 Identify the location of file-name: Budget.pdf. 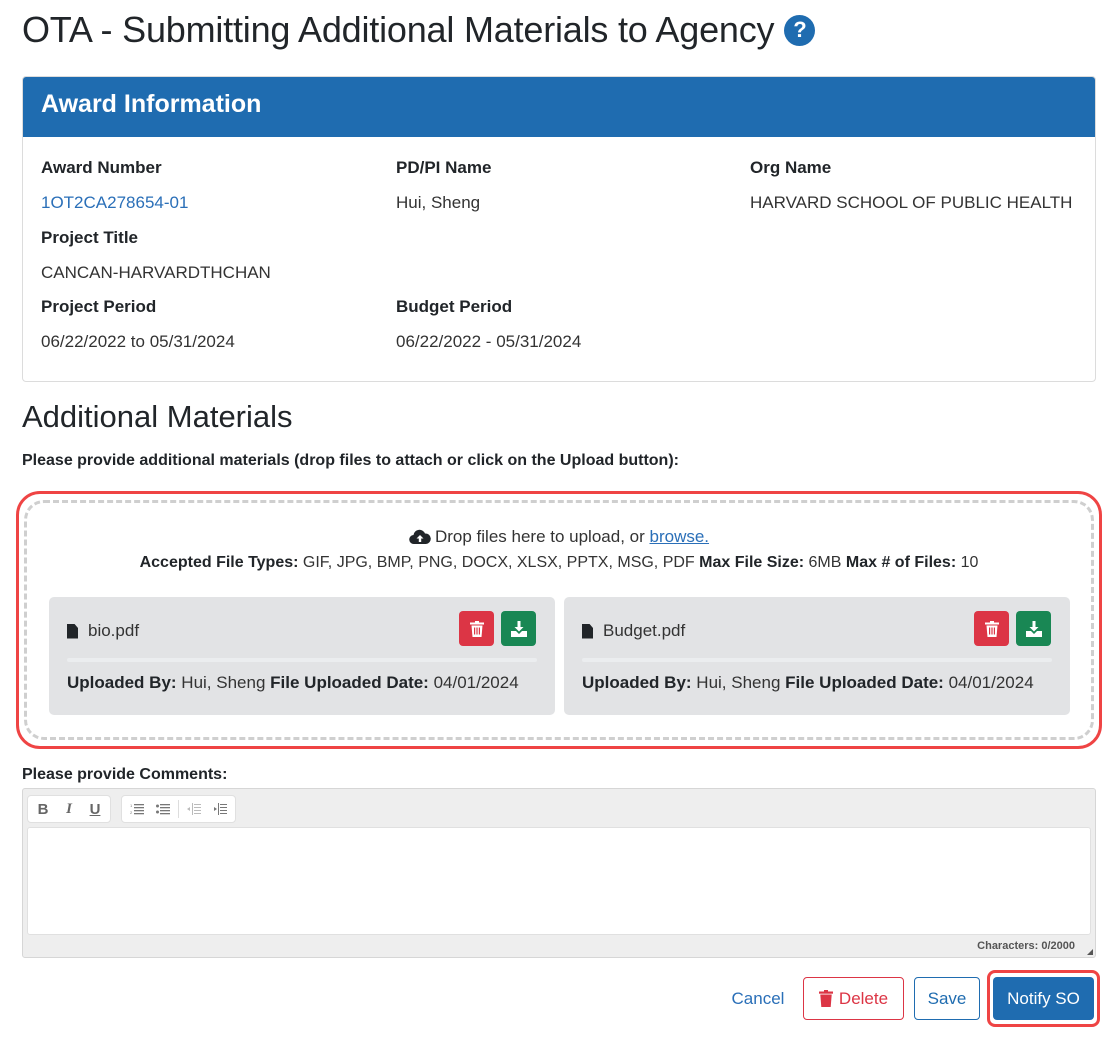
(633, 631).